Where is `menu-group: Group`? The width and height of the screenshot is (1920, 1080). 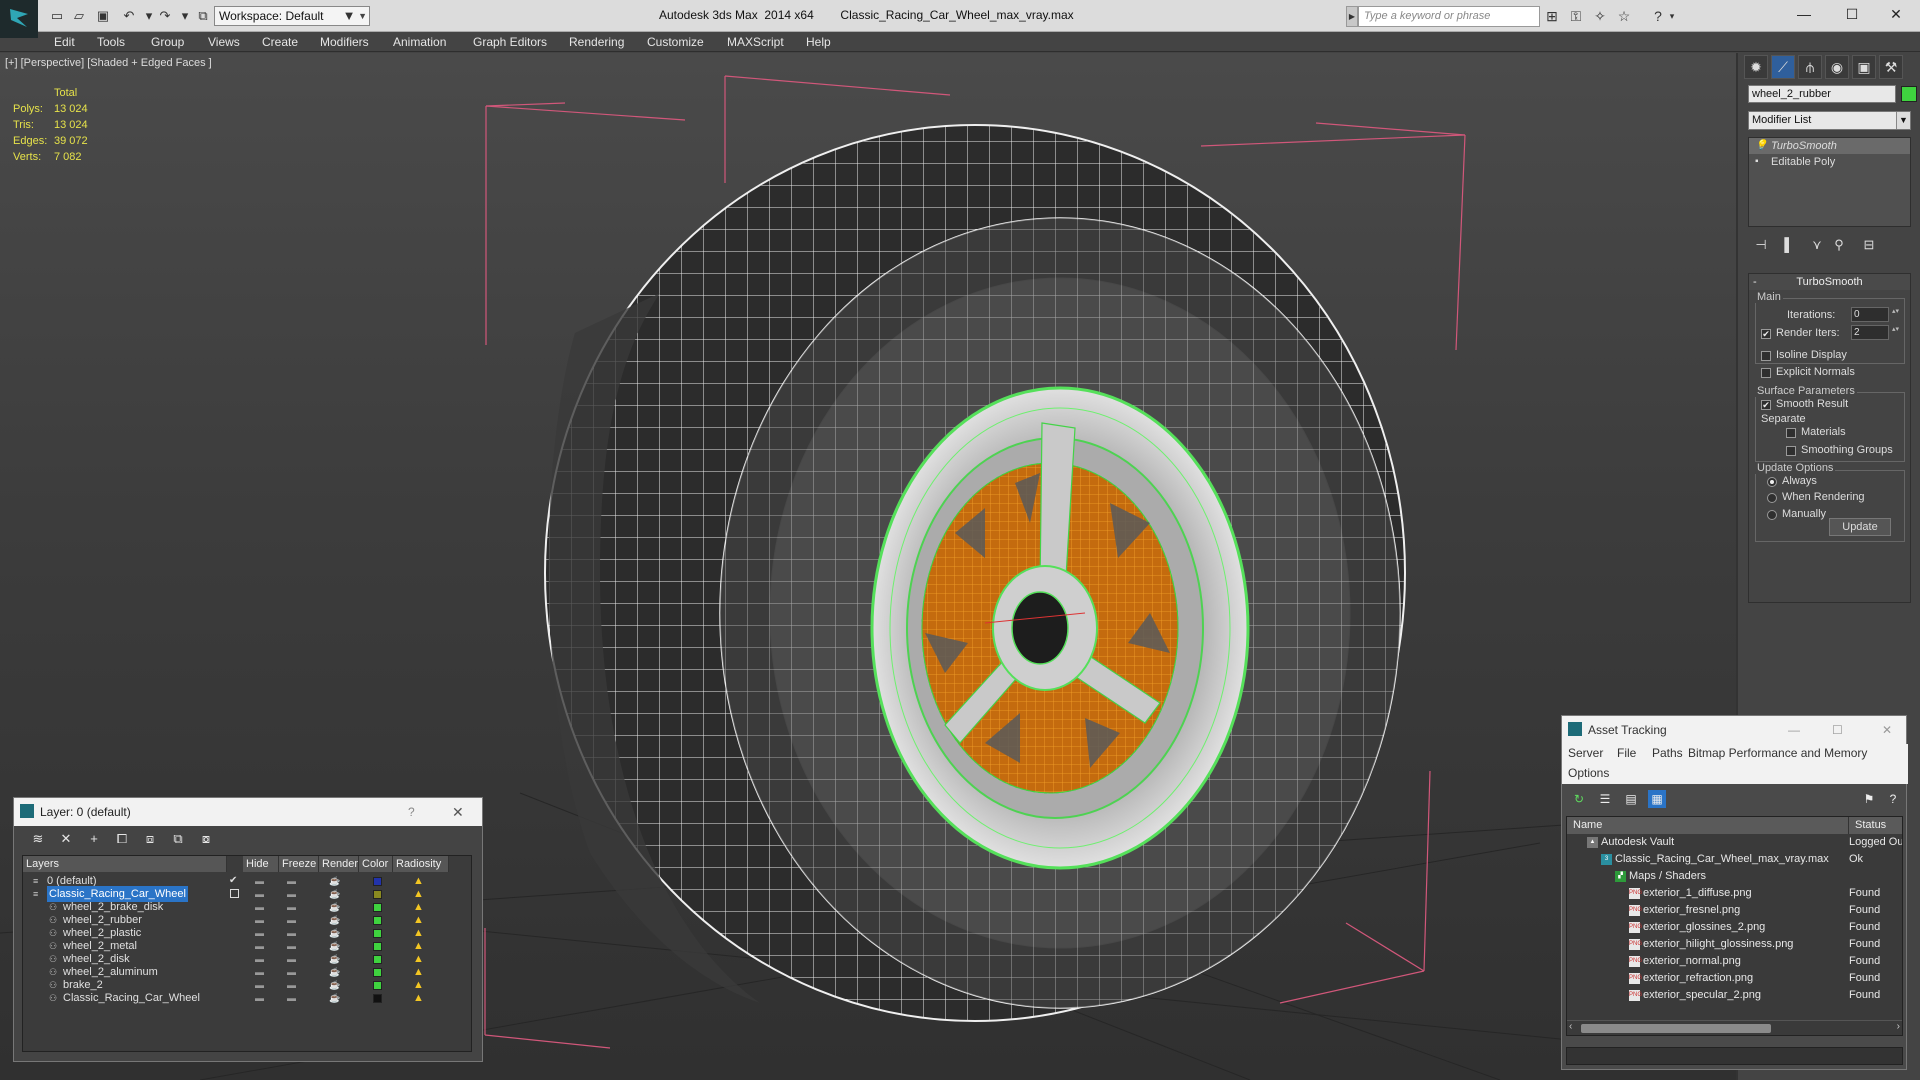
menu-group: Group is located at coordinates (167, 42).